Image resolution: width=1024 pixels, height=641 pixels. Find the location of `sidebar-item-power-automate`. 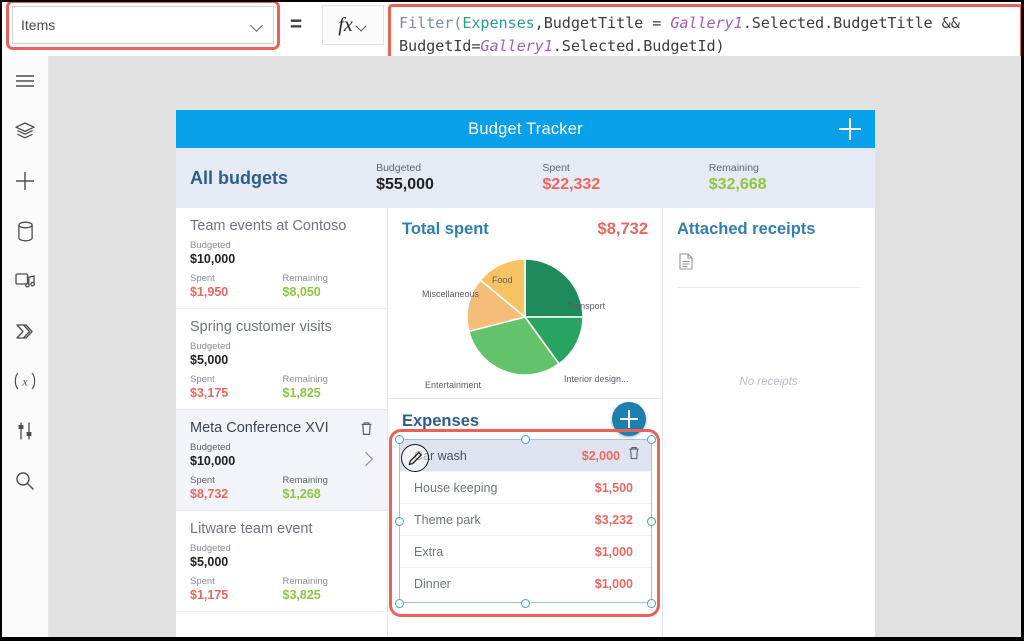

sidebar-item-power-automate is located at coordinates (25, 331).